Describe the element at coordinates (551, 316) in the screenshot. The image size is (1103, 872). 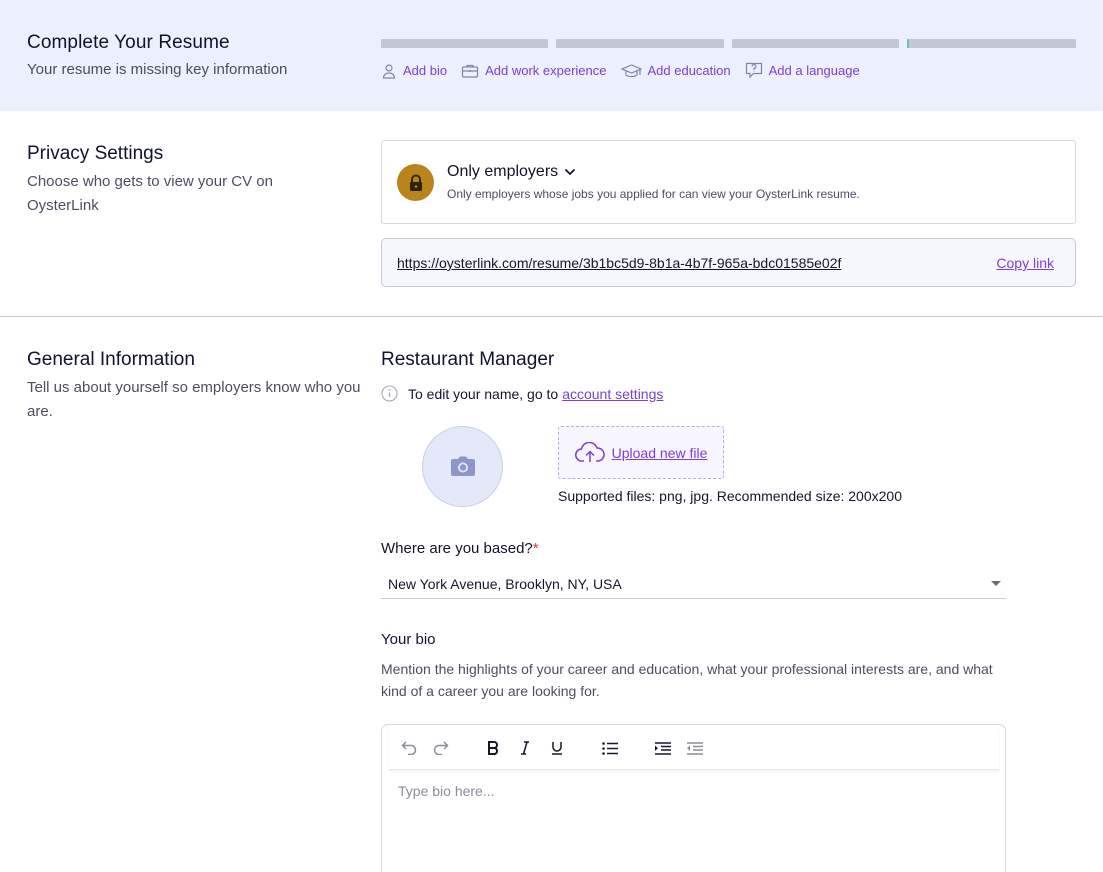
I see `section-divider` at that location.